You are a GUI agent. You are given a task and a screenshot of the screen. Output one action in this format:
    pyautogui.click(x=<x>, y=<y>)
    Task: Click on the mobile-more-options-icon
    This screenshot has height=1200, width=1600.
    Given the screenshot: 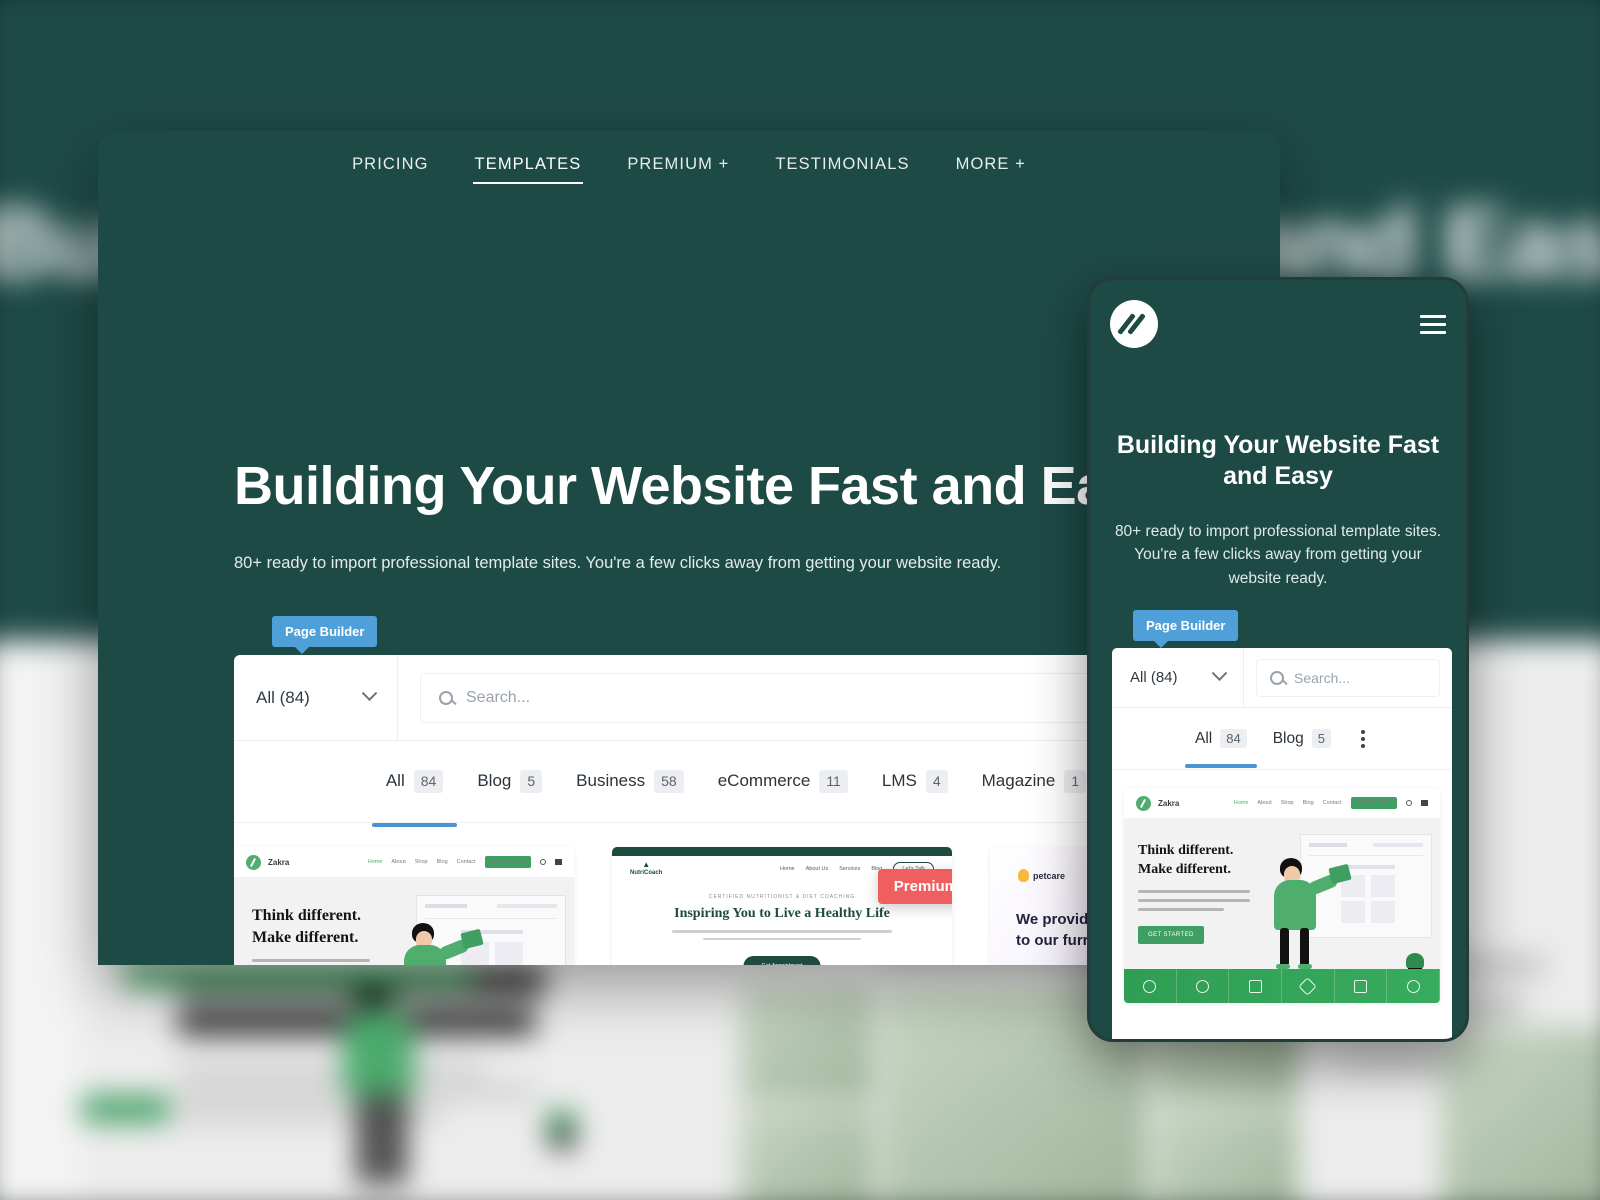 What is the action you would take?
    pyautogui.click(x=1363, y=739)
    